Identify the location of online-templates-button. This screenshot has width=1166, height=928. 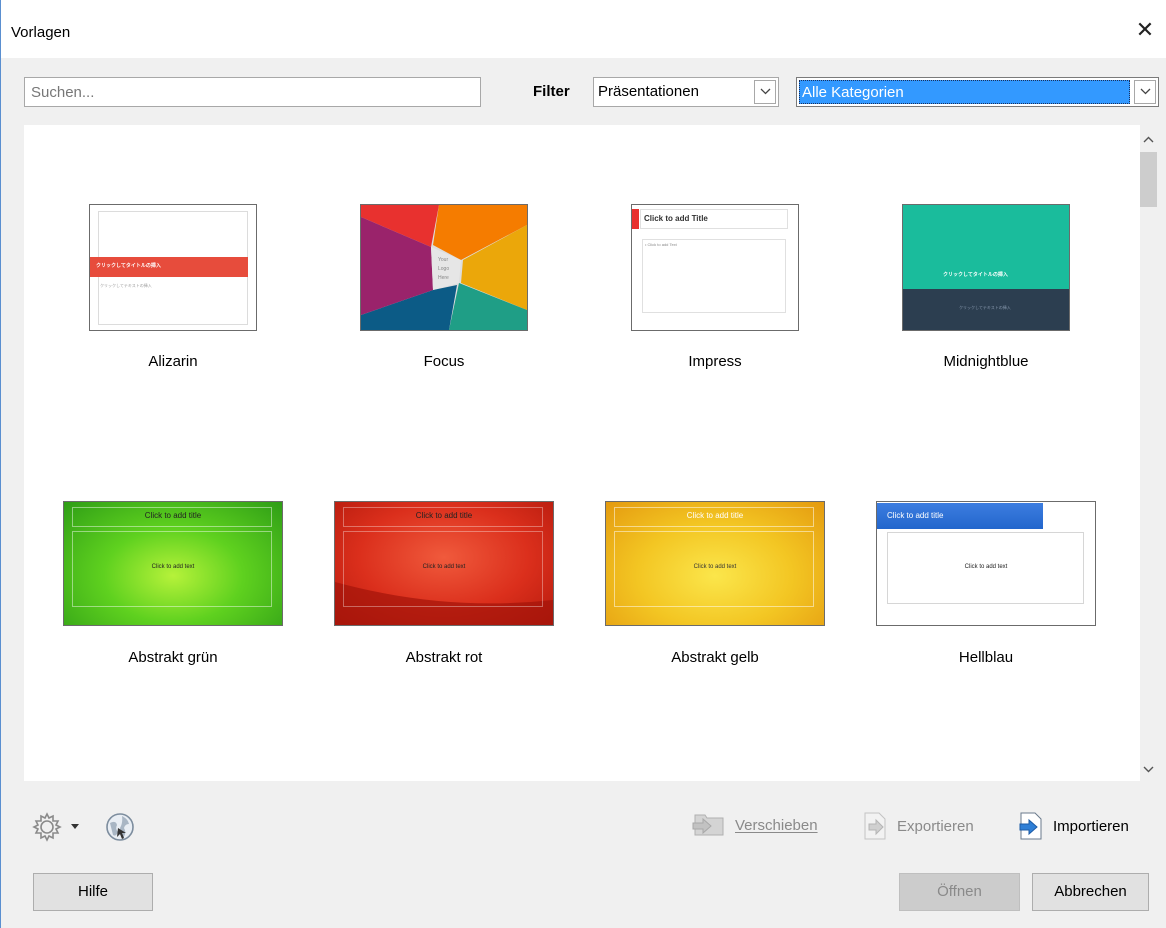
(120, 827).